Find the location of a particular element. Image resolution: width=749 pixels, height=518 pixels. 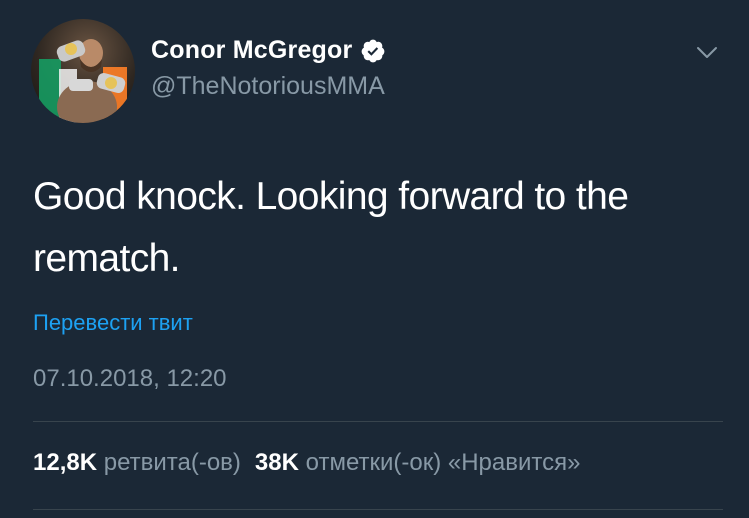

tweet-menu-button is located at coordinates (707, 53).